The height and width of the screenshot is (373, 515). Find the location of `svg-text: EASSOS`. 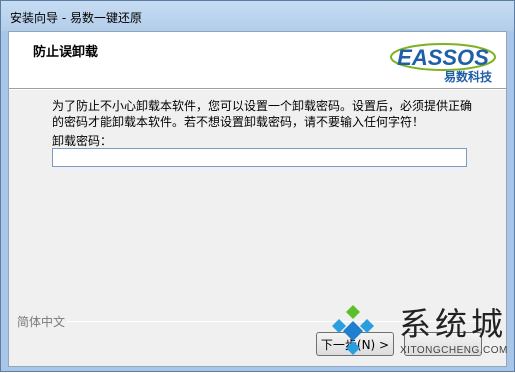

svg-text: EASSOS is located at coordinates (443, 57).